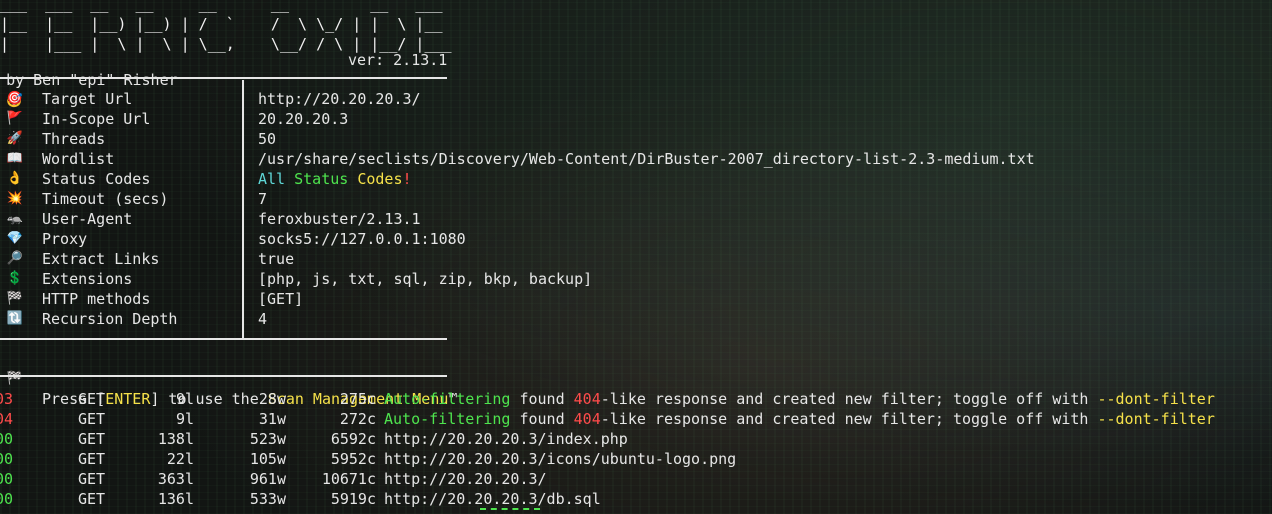  Describe the element at coordinates (276, 259) in the screenshot. I see `config-row-value: true` at that location.